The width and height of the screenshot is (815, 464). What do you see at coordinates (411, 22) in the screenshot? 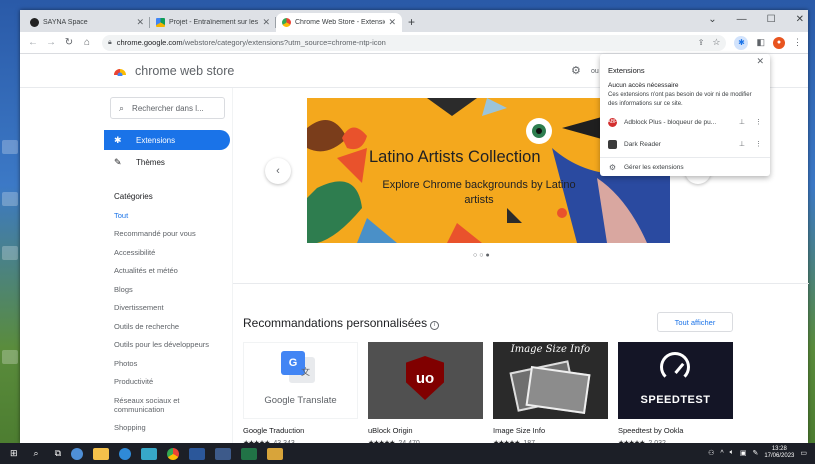
I see `new-tab-button: +` at bounding box center [411, 22].